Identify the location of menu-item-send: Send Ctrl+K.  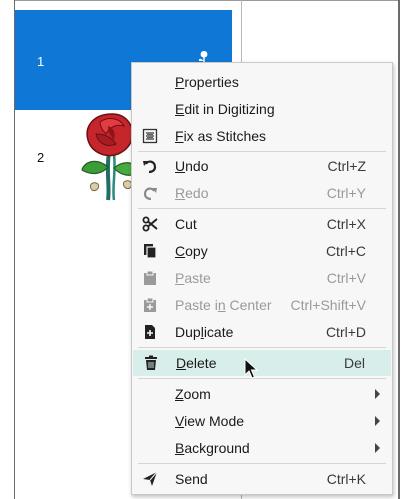
(262, 479).